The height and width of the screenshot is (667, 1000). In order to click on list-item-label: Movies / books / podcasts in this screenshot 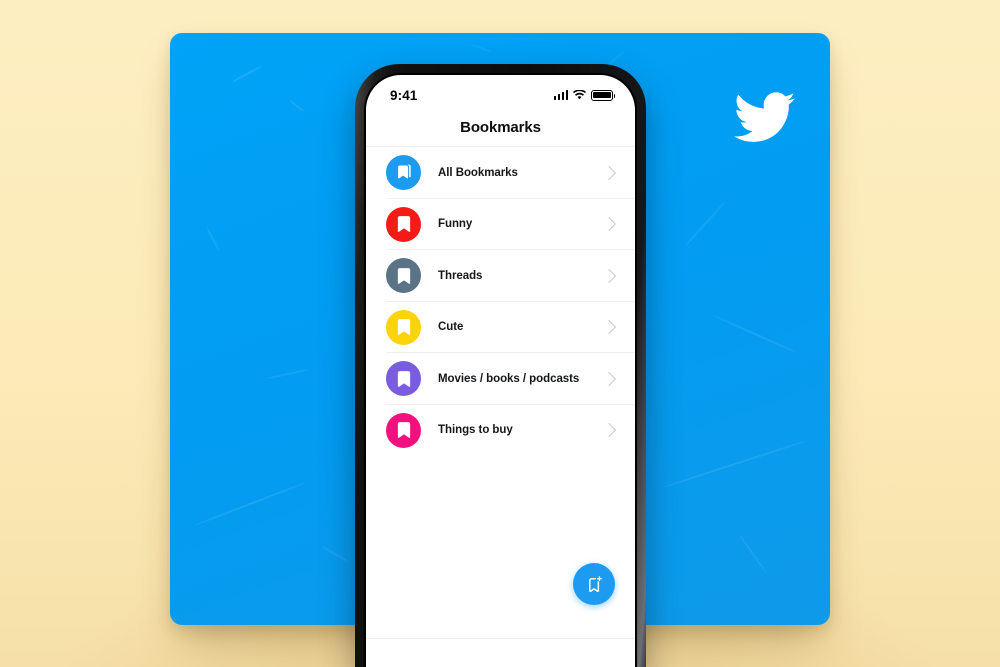, I will do `click(509, 378)`.